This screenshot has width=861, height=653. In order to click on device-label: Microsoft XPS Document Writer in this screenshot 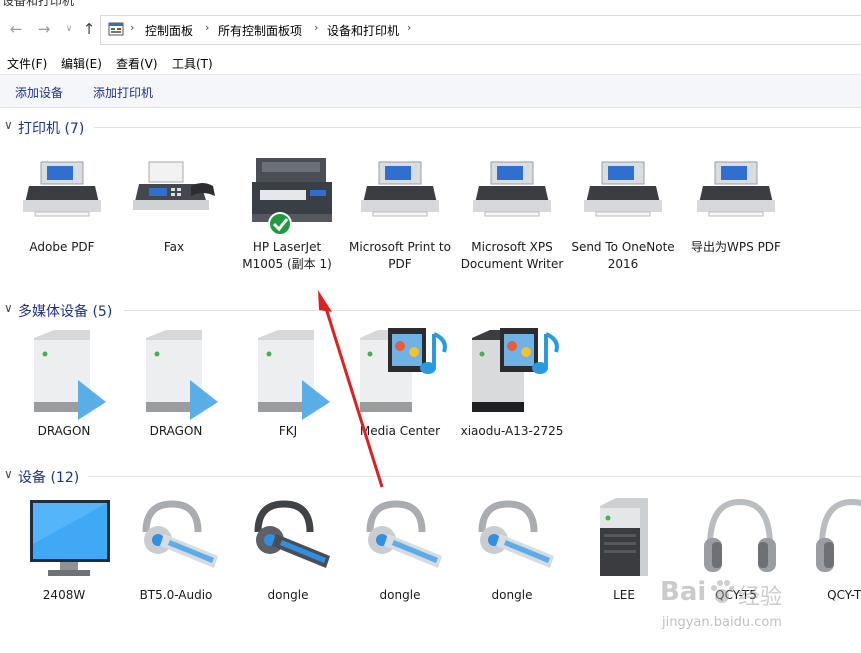, I will do `click(512, 255)`.